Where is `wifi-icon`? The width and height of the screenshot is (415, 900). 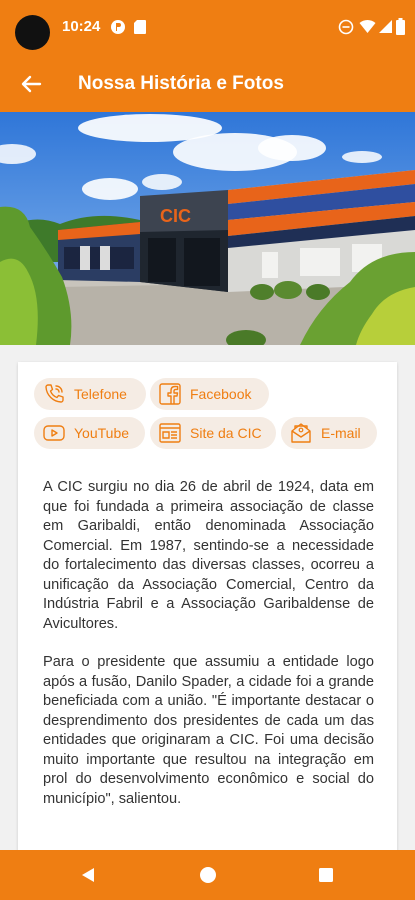 wifi-icon is located at coordinates (367, 26).